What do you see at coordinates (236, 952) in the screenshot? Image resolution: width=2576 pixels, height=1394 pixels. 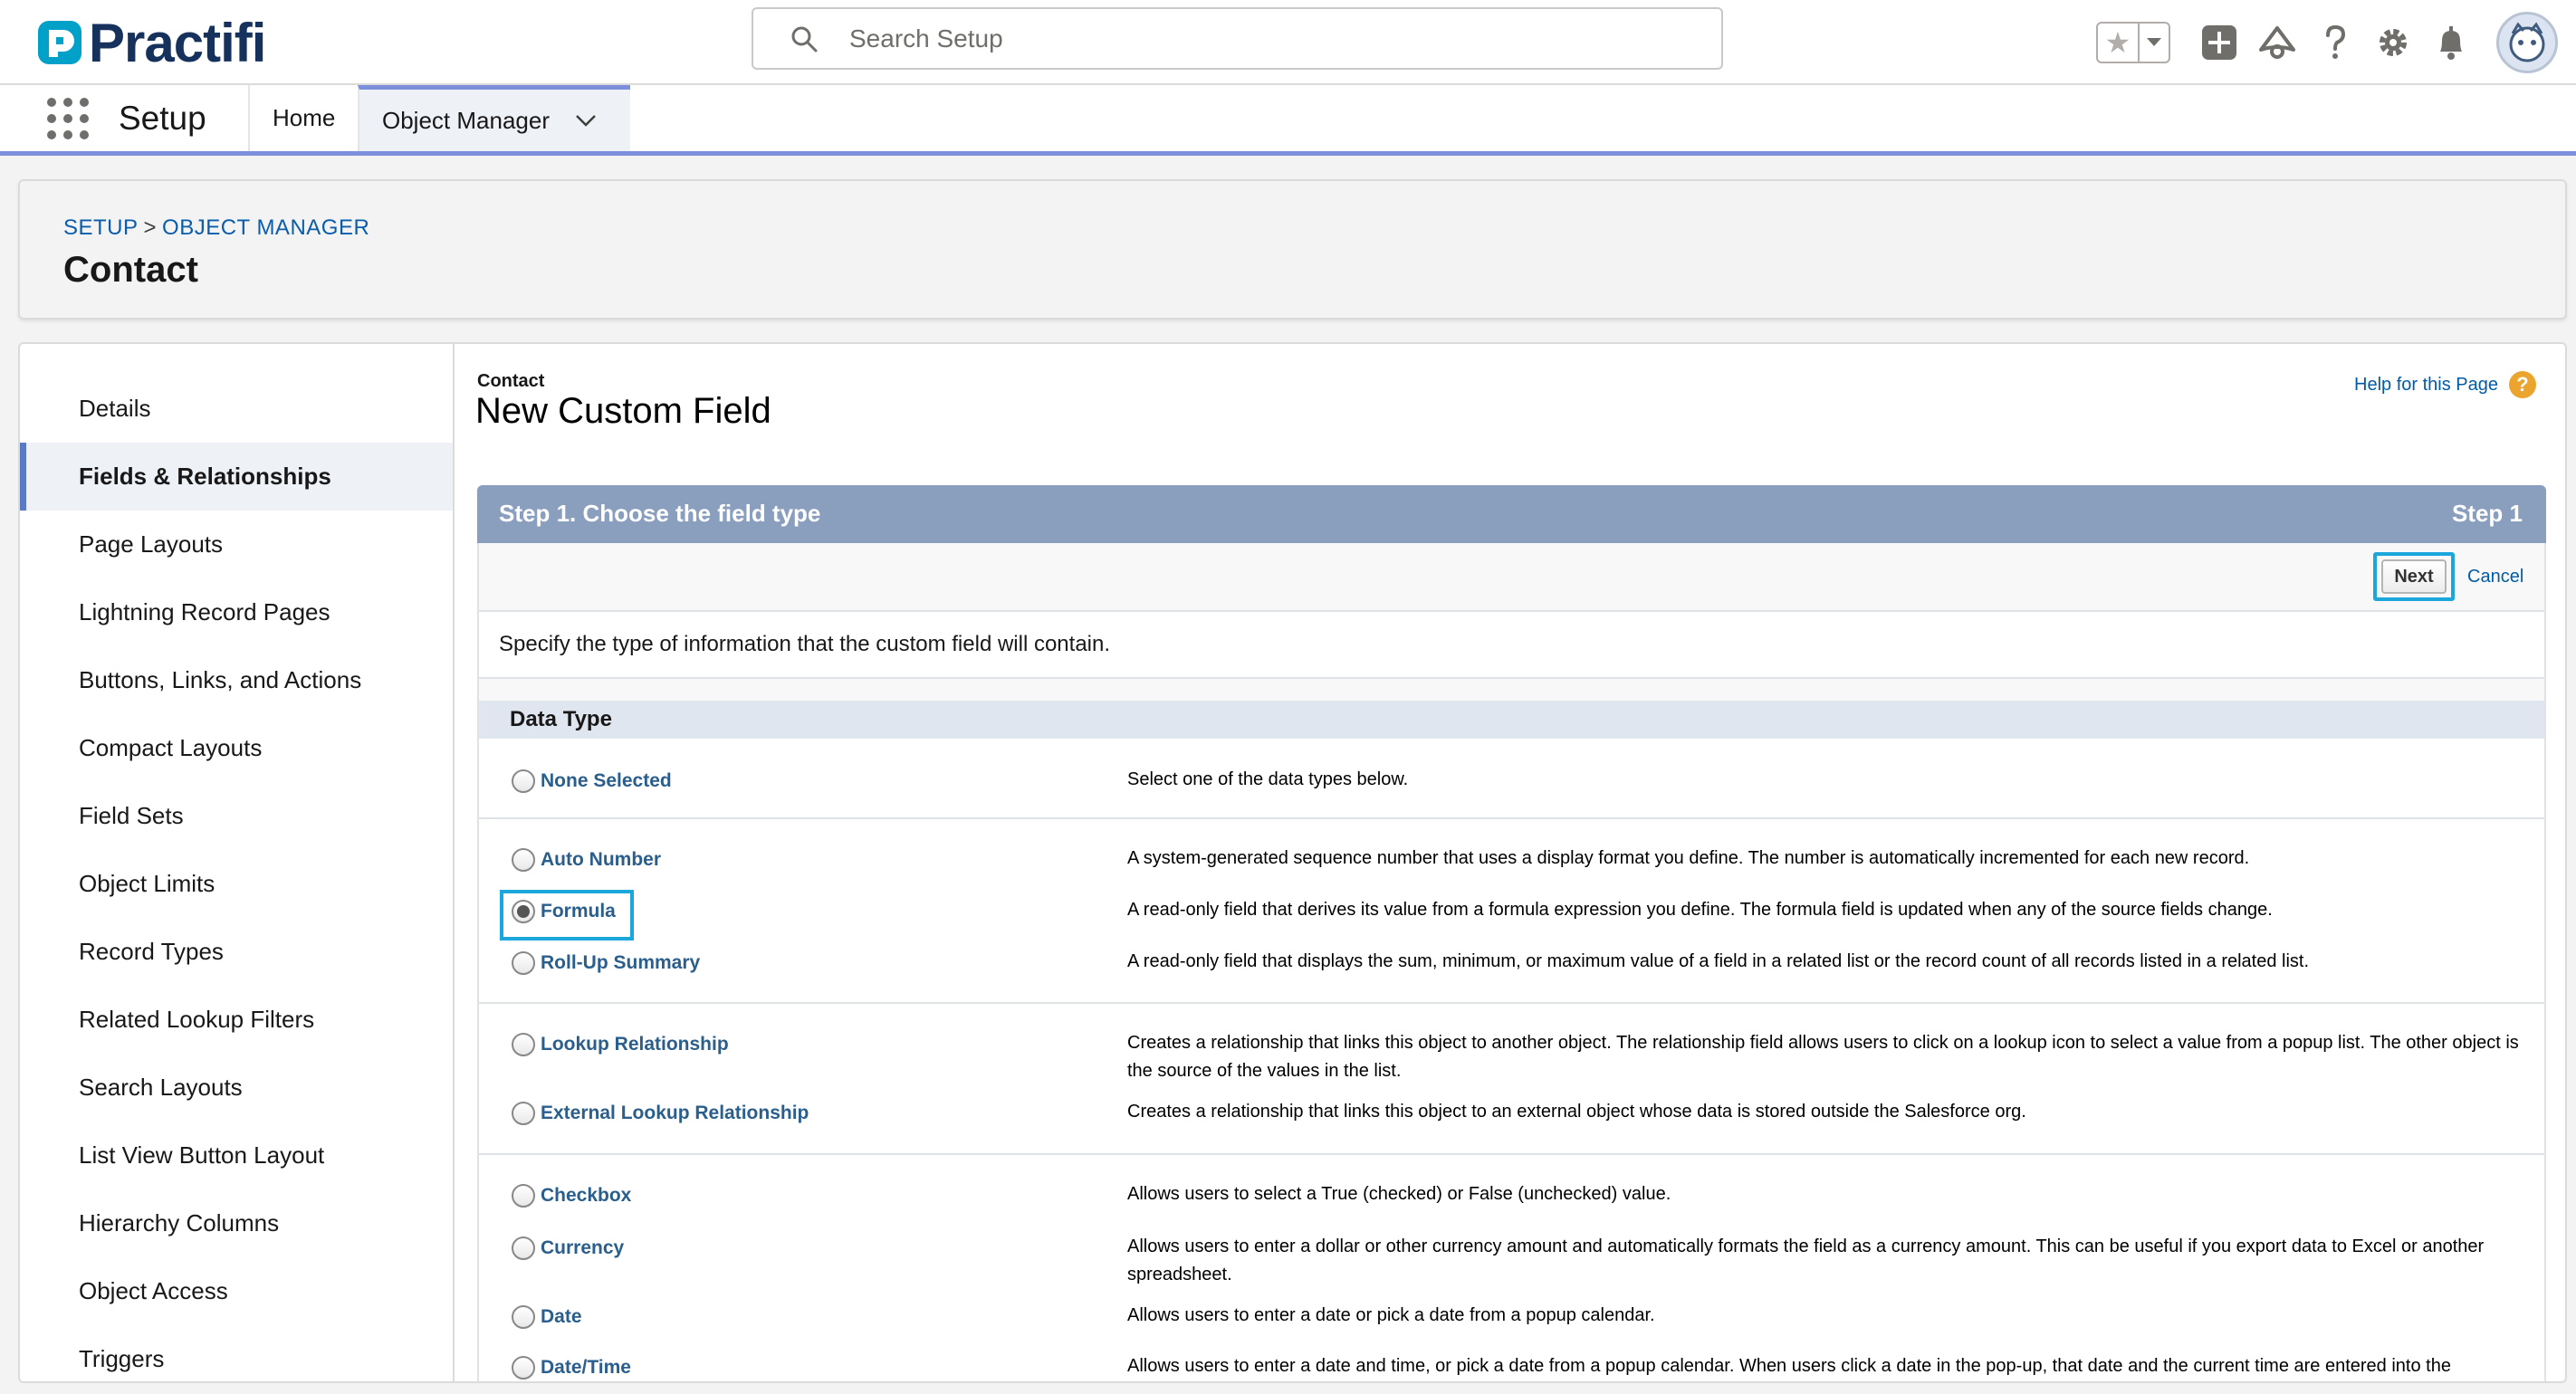 I see `sidebar-item-record-types: Record Types` at bounding box center [236, 952].